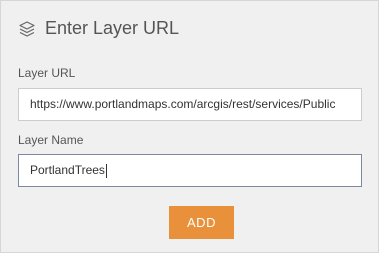 The height and width of the screenshot is (253, 379). I want to click on add-button: ADD, so click(201, 222).